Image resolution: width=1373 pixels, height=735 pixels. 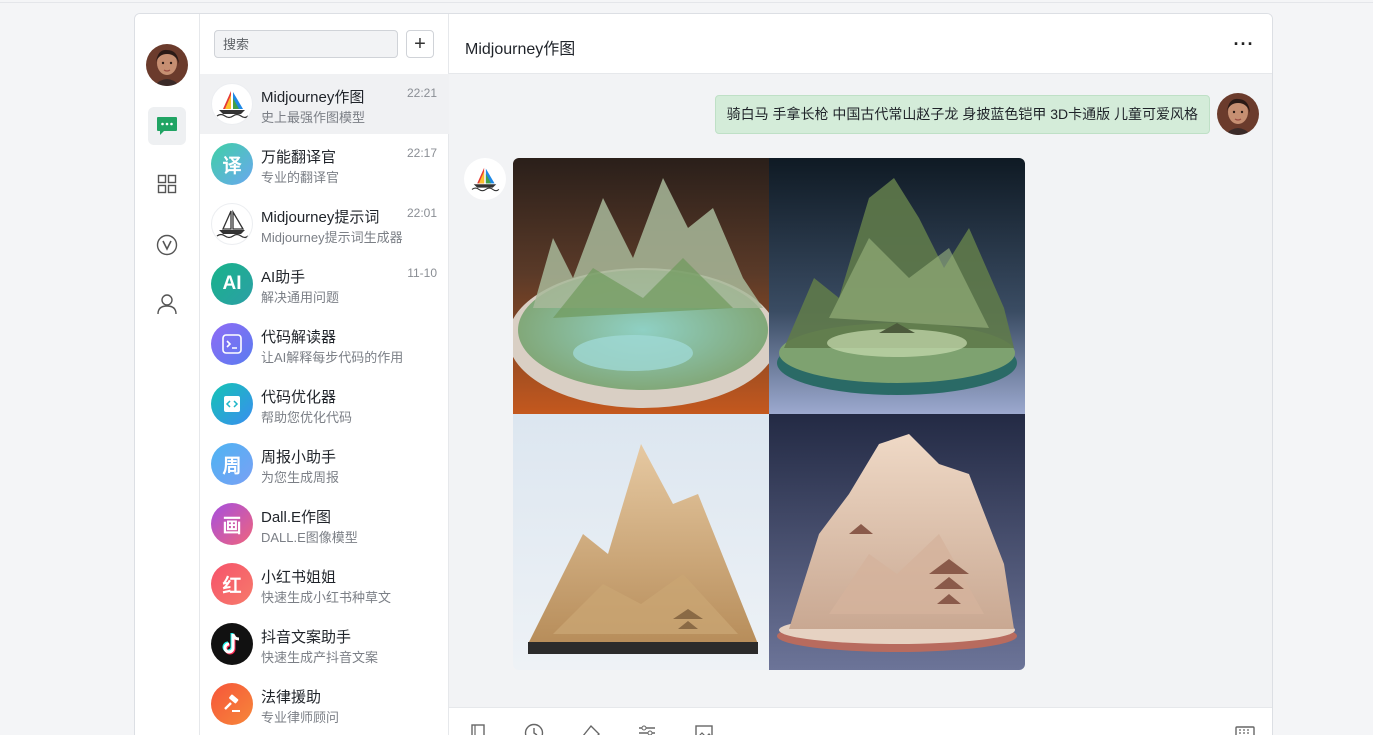 What do you see at coordinates (299, 337) in the screenshot?
I see `conversation-name: 代码解读器` at bounding box center [299, 337].